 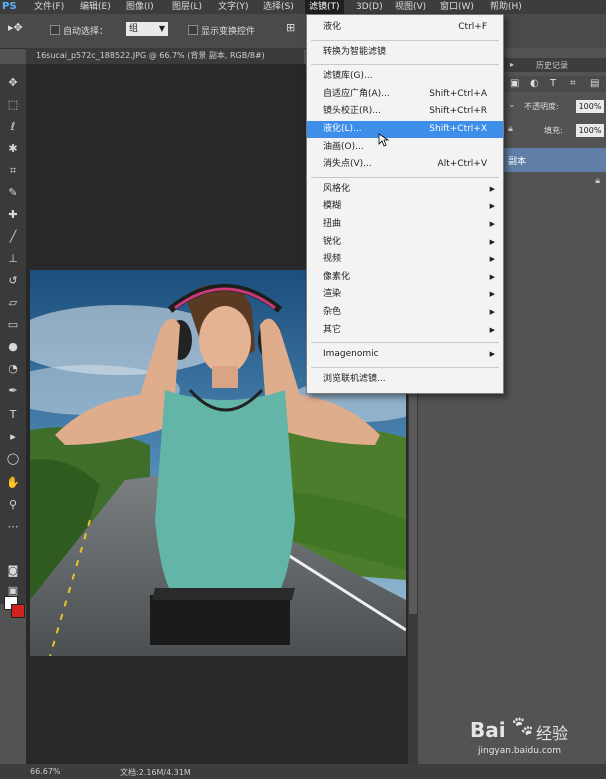 What do you see at coordinates (187, 7) in the screenshot?
I see `menu-layer: 图层(L)` at bounding box center [187, 7].